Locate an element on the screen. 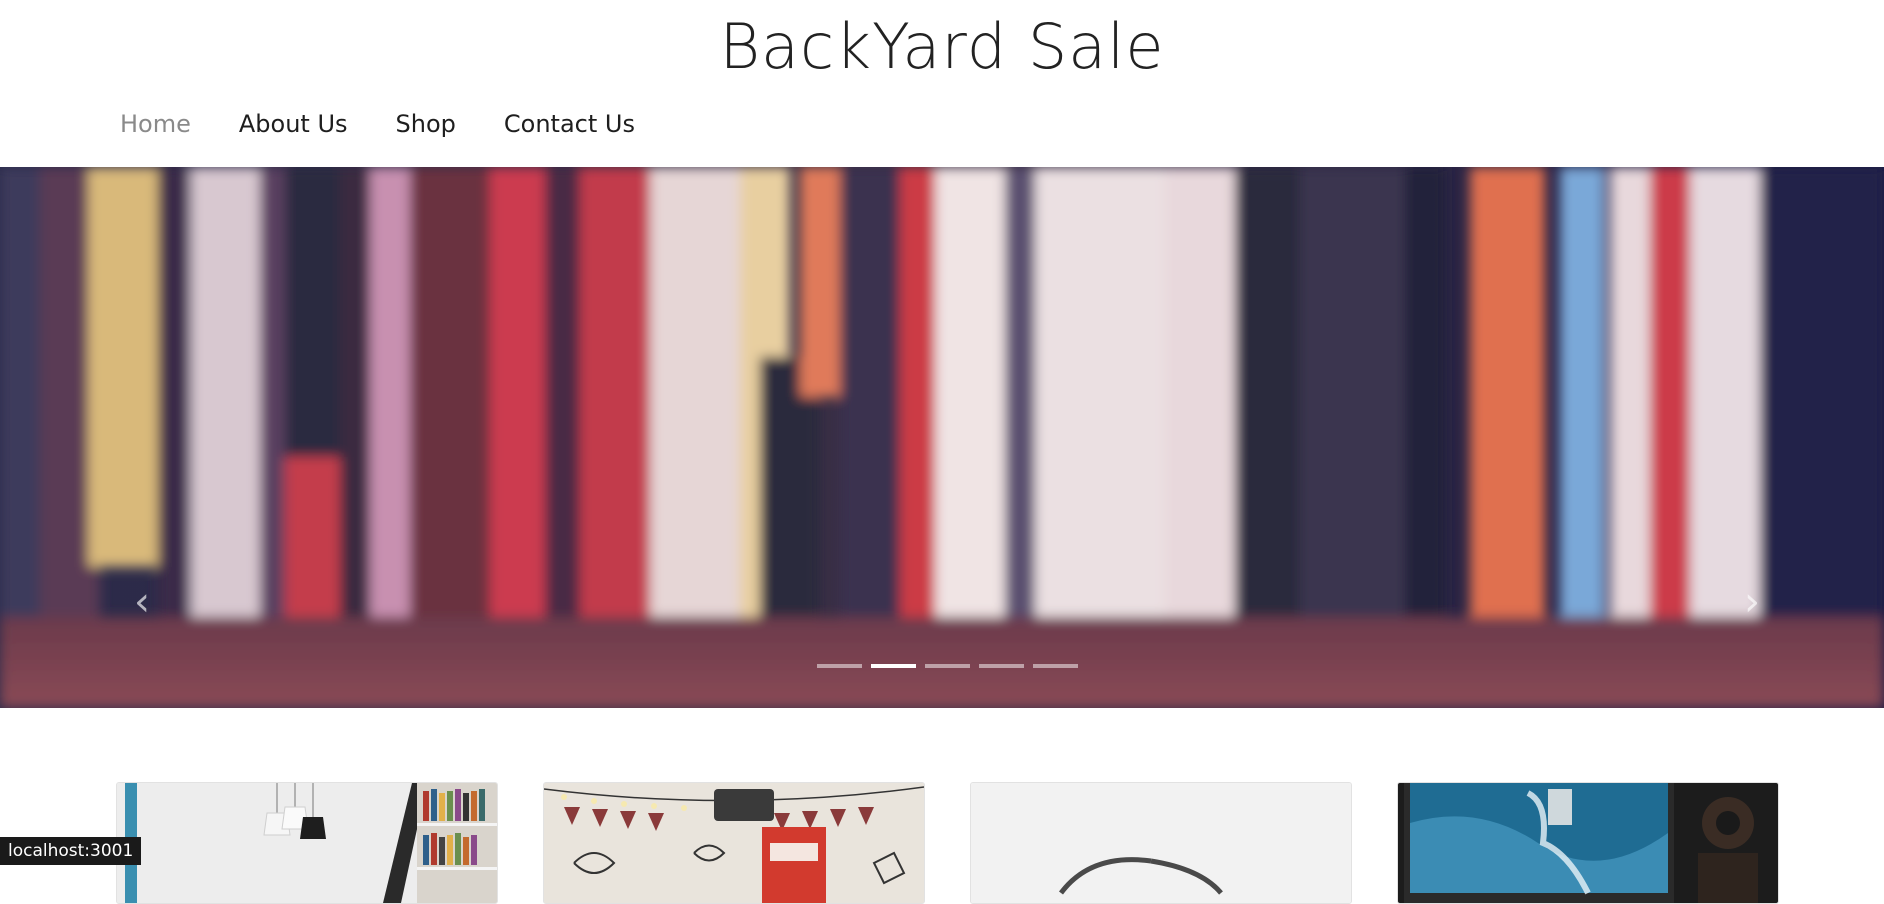  nav-home: Home is located at coordinates (155, 124).